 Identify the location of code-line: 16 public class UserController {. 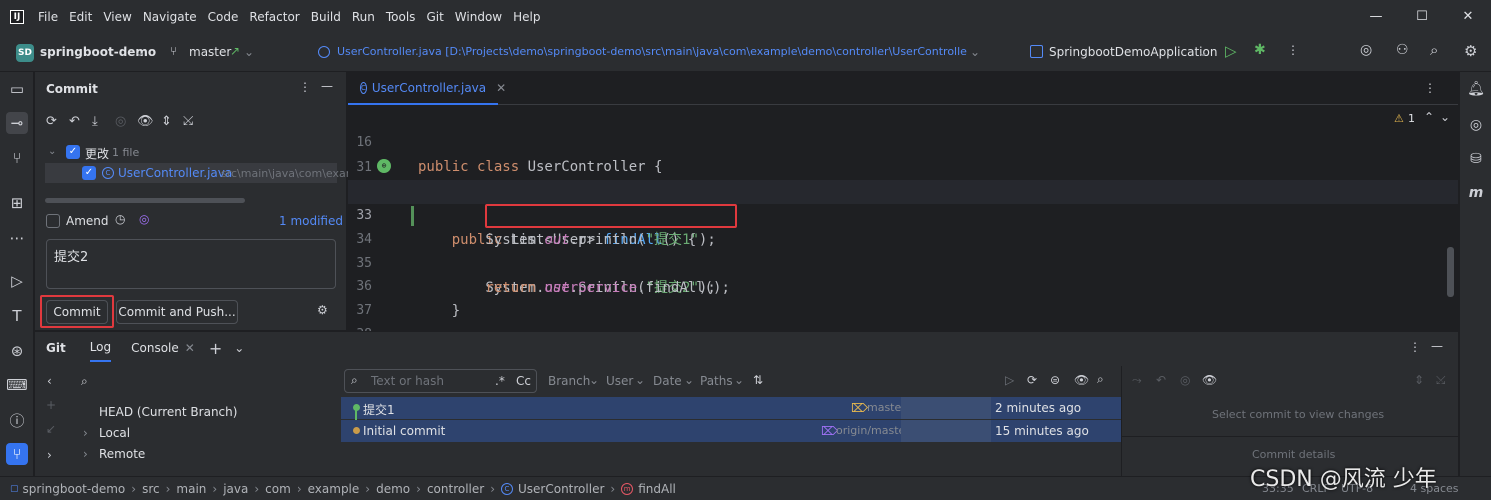
(903, 141).